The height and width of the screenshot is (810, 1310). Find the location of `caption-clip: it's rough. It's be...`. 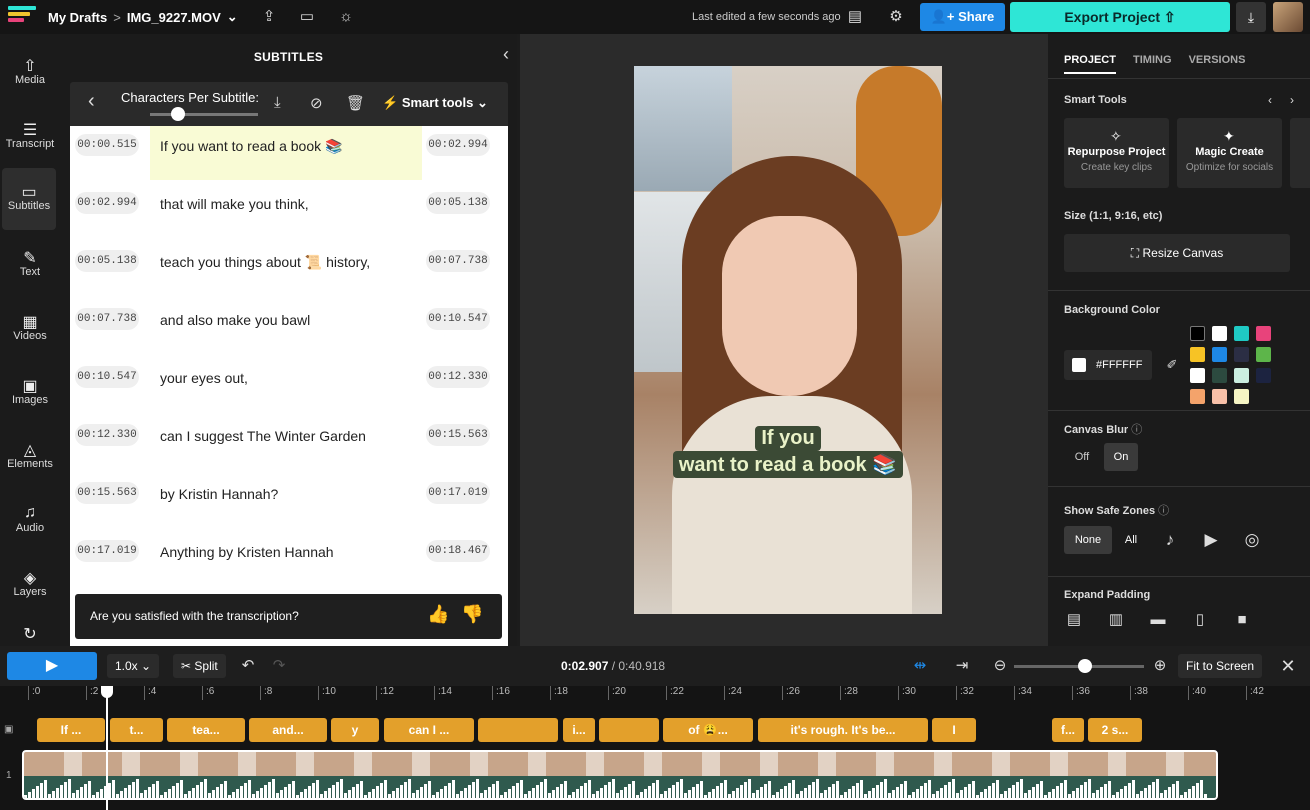

caption-clip: it's rough. It's be... is located at coordinates (843, 730).